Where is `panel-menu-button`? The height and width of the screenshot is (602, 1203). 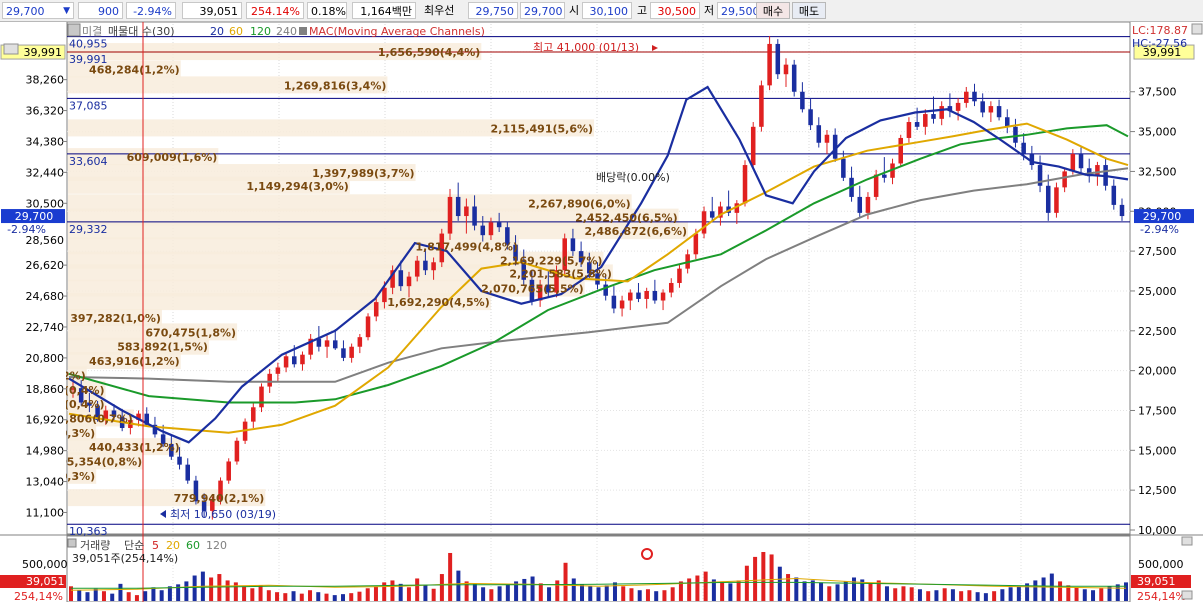 panel-menu-button is located at coordinates (11, 49).